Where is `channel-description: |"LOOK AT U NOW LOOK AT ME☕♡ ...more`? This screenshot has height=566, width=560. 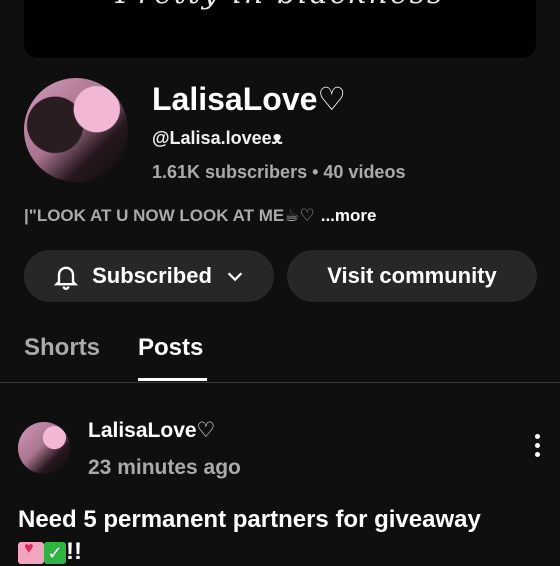 channel-description: |"LOOK AT U NOW LOOK AT ME☕♡ ...more is located at coordinates (200, 216).